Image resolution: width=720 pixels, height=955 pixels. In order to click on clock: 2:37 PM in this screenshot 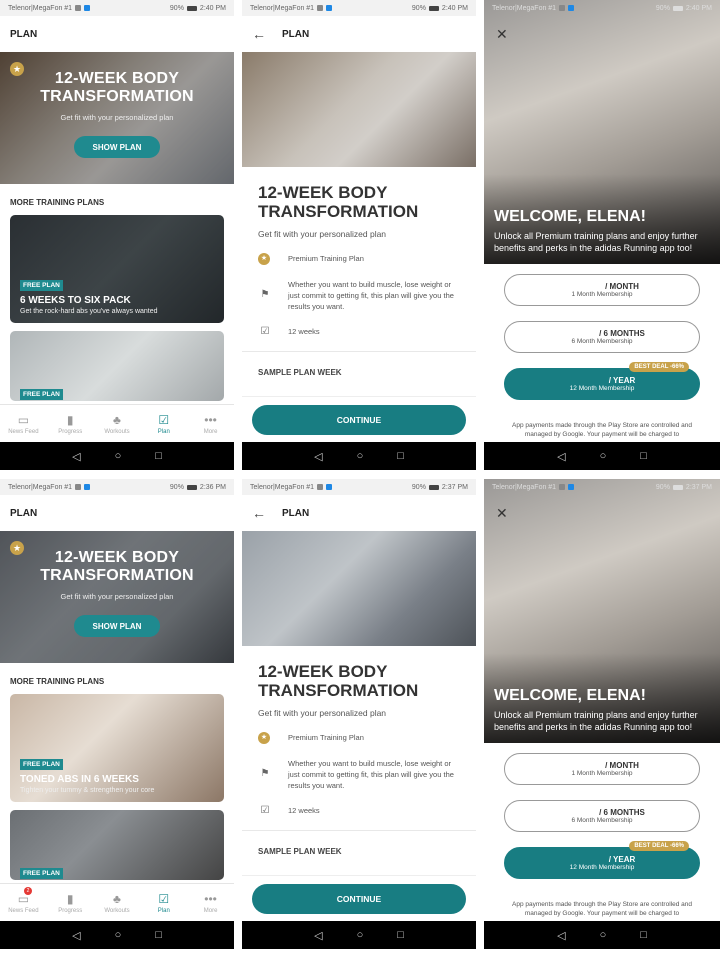, I will do `click(454, 487)`.